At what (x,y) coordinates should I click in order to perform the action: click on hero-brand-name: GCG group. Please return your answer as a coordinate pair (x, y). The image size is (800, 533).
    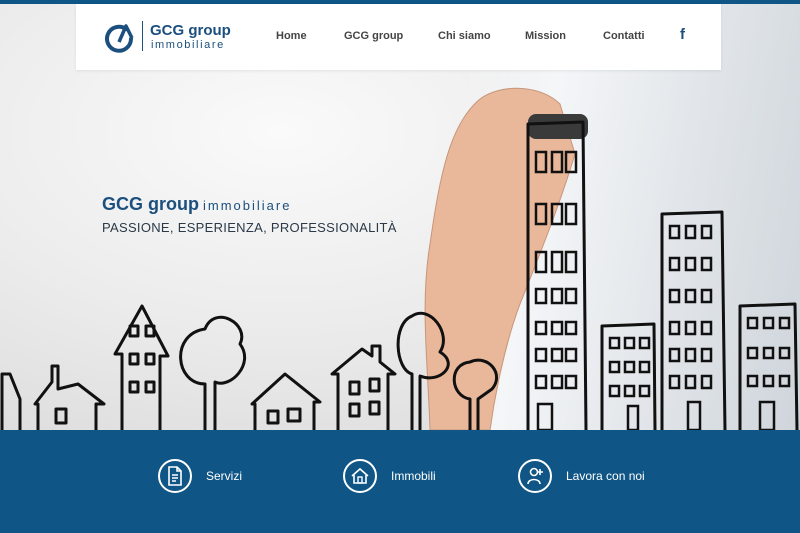
    Looking at the image, I should click on (150, 204).